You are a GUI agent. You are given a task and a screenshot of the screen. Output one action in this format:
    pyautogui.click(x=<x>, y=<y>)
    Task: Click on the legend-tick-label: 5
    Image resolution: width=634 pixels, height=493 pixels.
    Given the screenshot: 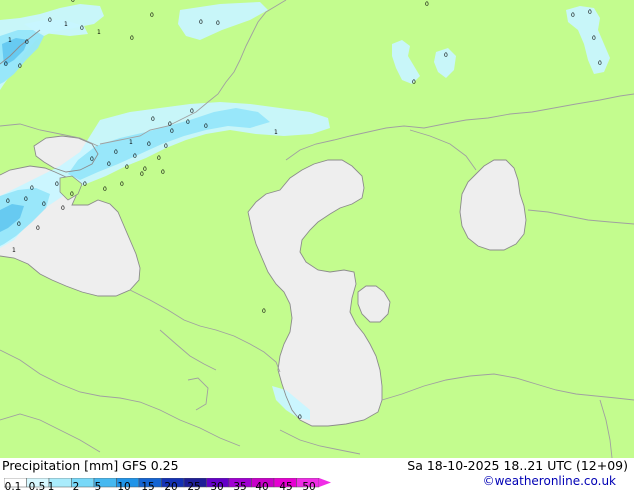 What is the action you would take?
    pyautogui.click(x=98, y=487)
    